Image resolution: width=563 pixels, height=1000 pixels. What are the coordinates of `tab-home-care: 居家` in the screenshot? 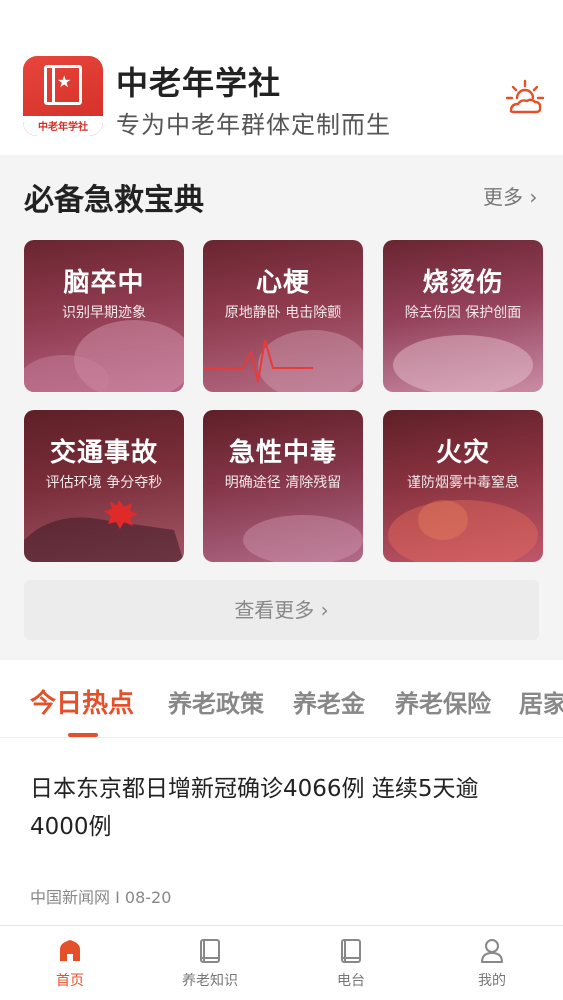 It's located at (541, 701).